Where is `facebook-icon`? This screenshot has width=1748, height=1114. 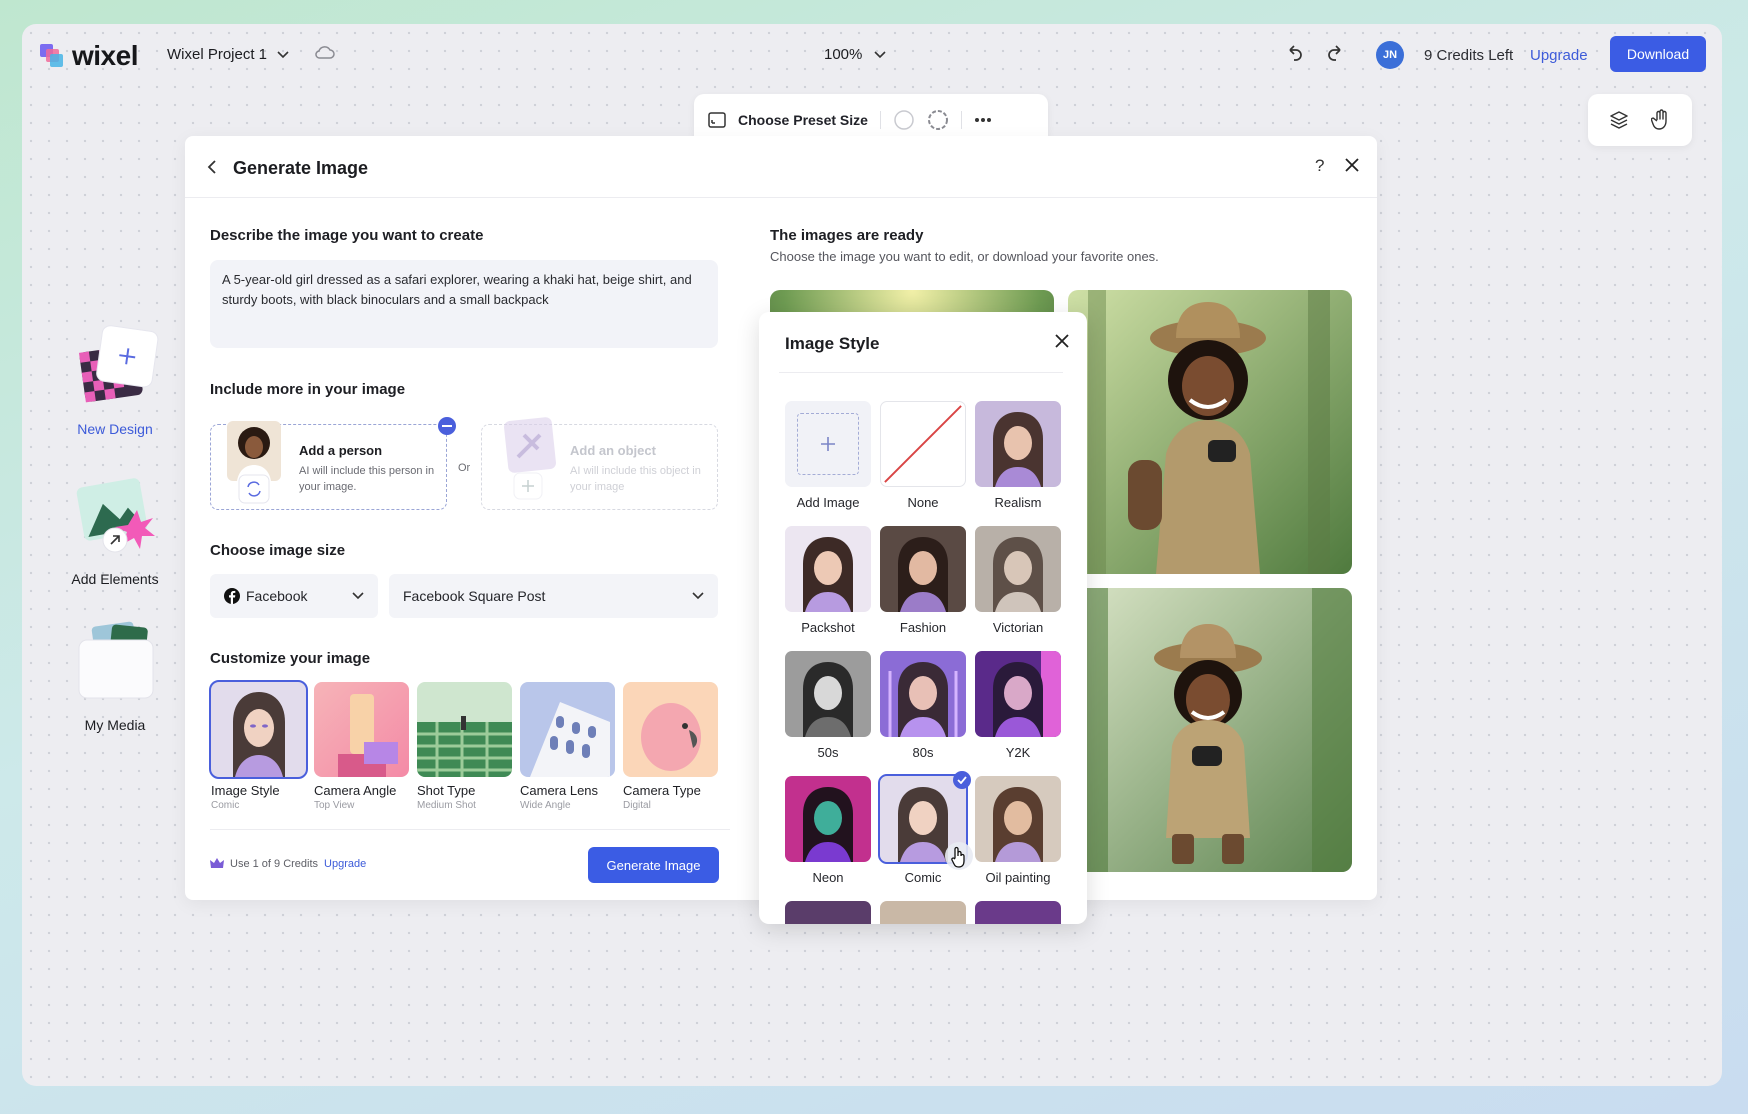 facebook-icon is located at coordinates (232, 596).